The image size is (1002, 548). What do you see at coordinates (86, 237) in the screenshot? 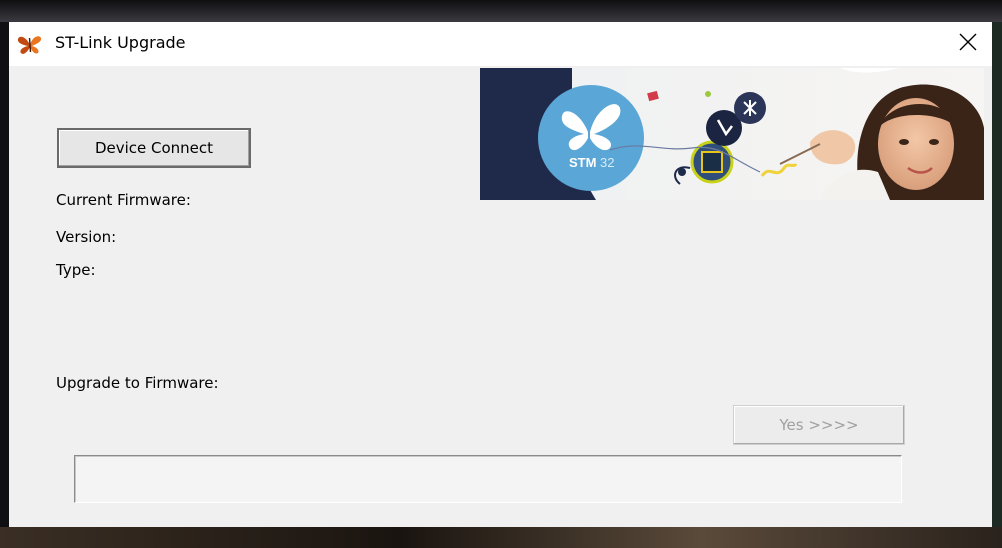
I see `version-label: Version:` at bounding box center [86, 237].